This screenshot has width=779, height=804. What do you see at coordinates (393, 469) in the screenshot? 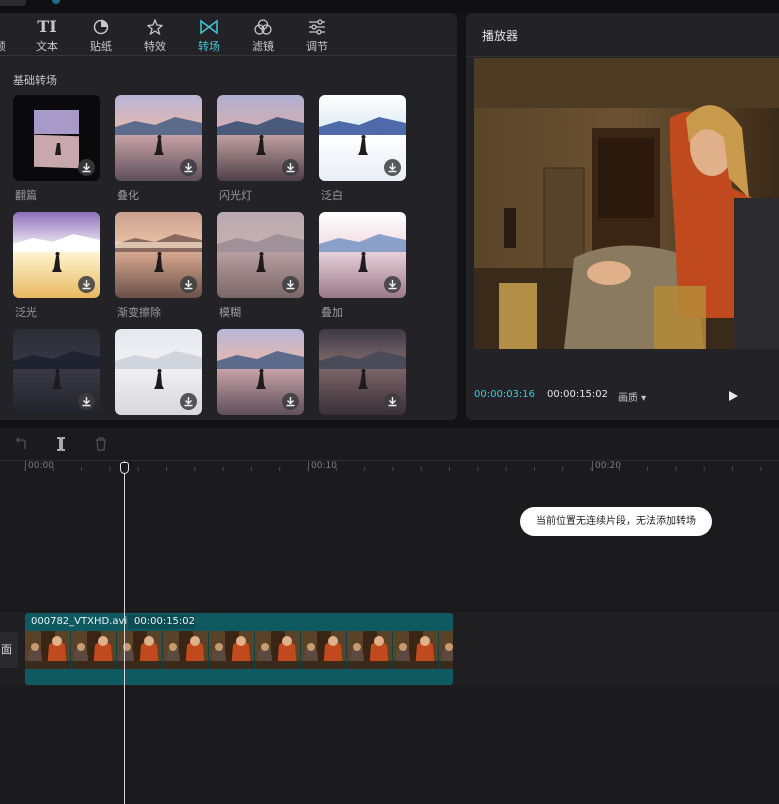
I see `ruler-ticks` at bounding box center [393, 469].